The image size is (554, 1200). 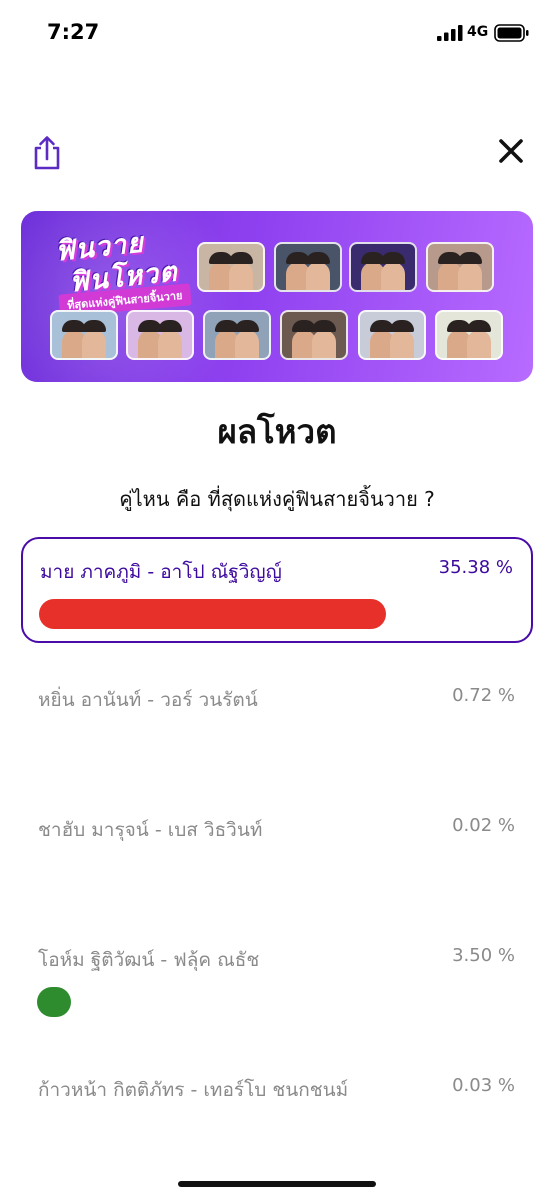 What do you see at coordinates (149, 960) in the screenshot?
I see `option-label: โอห์ม ฐิติวัฒน์ - ฟลุ้ค ณธัช` at bounding box center [149, 960].